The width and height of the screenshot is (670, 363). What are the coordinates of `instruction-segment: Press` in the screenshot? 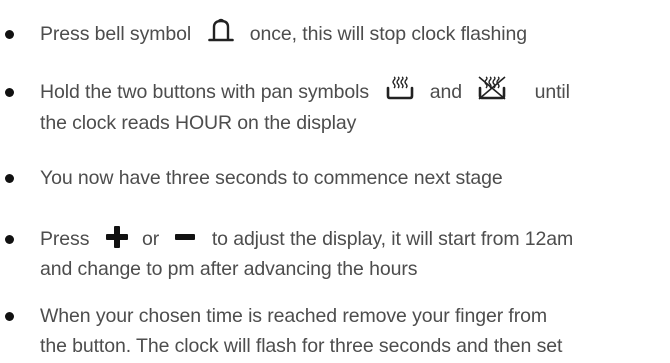 It's located at (65, 239).